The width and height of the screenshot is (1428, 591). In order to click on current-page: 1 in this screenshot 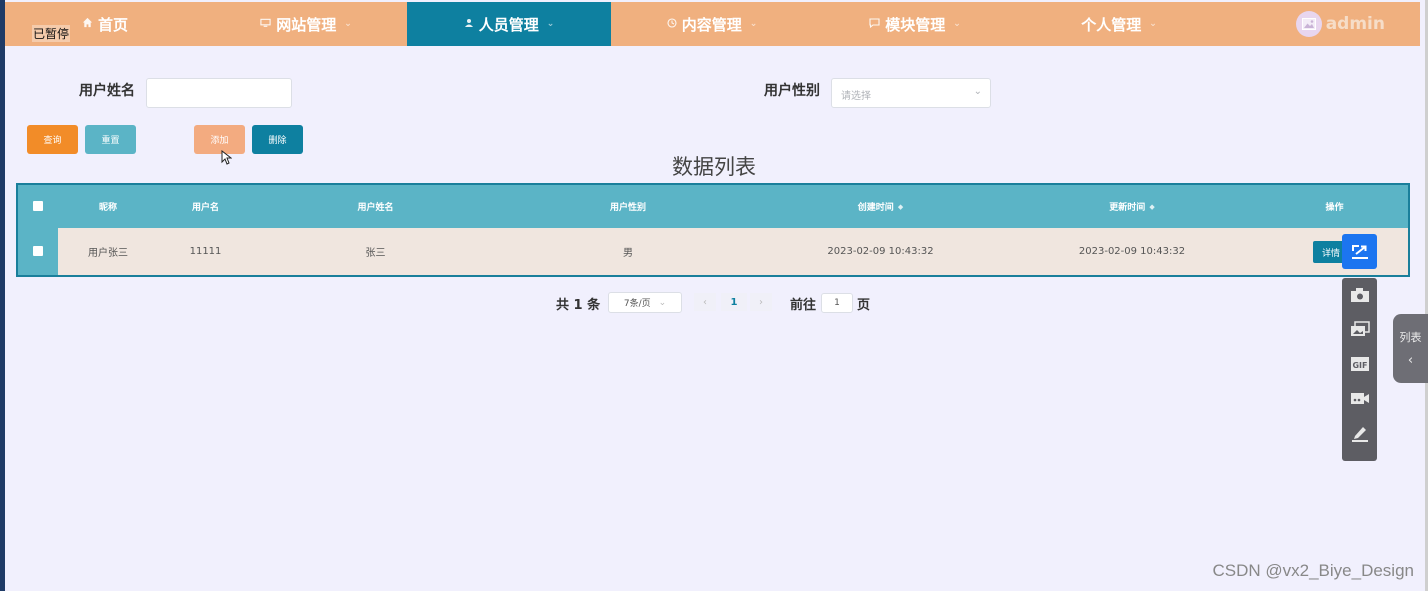, I will do `click(734, 302)`.